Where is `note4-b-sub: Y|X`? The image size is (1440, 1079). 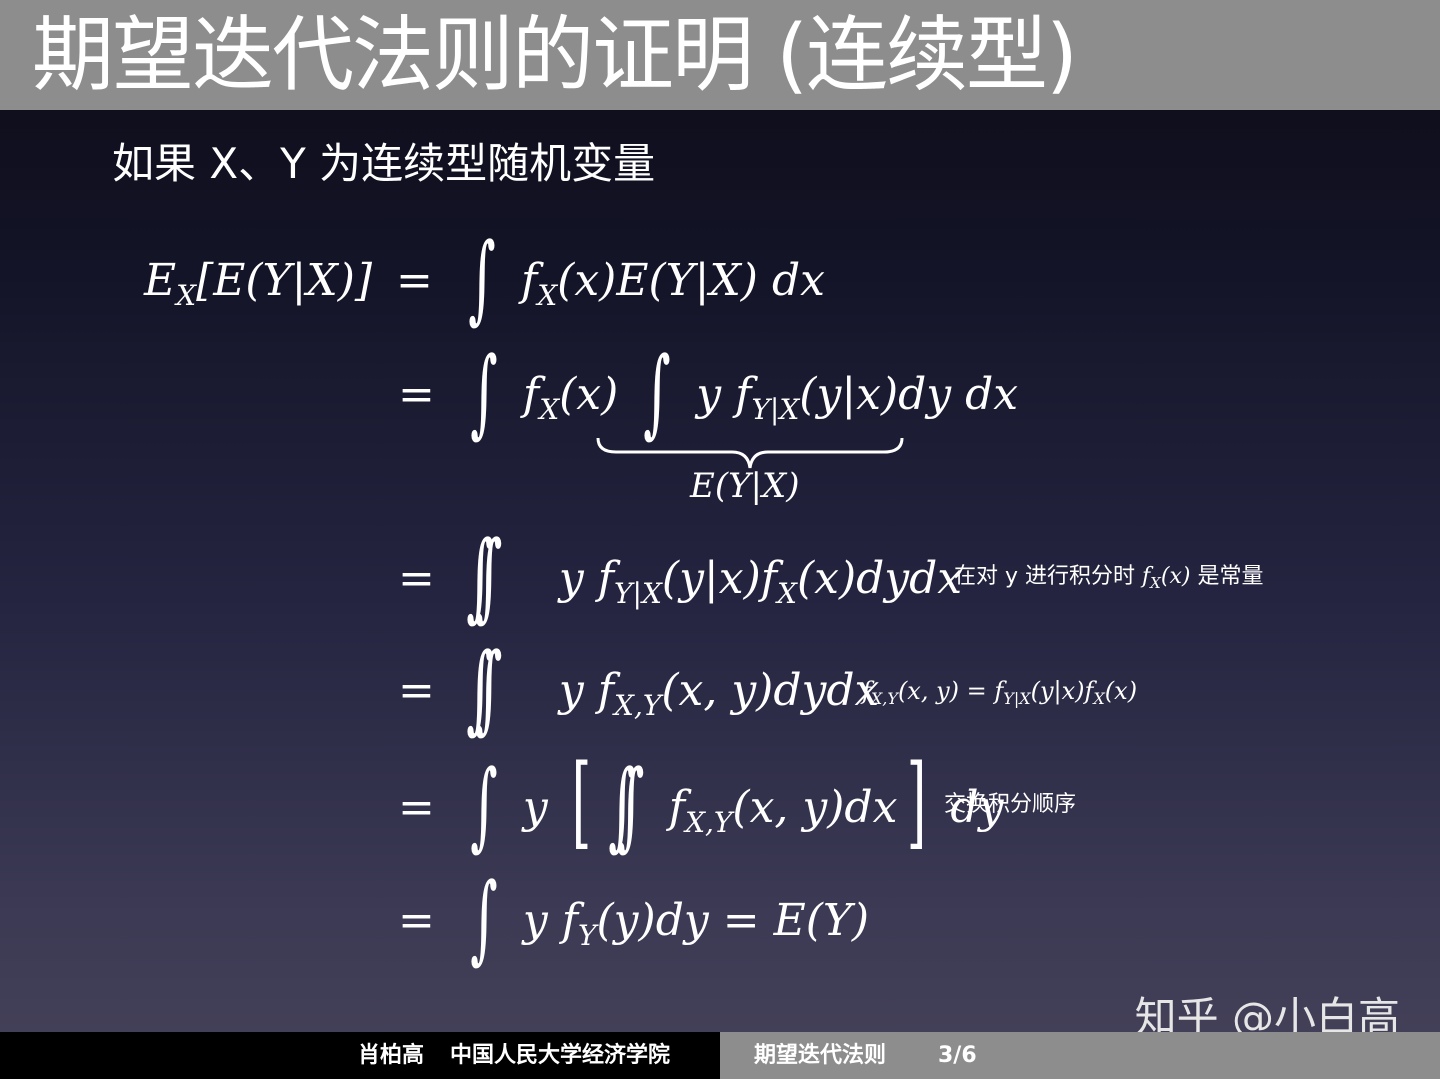 note4-b-sub: Y|X is located at coordinates (1017, 698).